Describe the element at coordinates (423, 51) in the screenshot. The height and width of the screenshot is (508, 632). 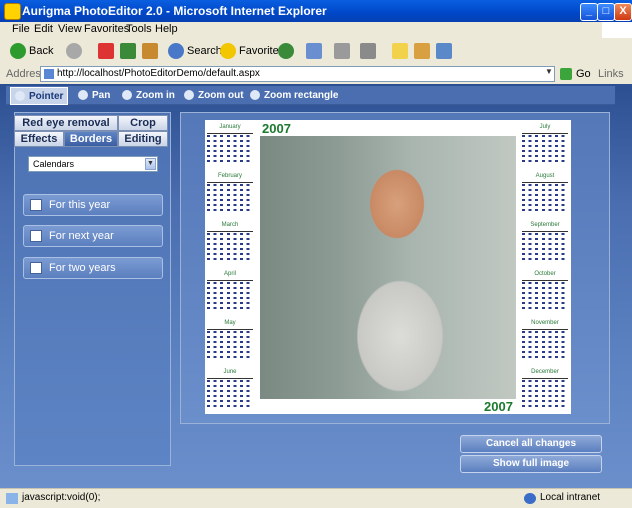
I see `research-button` at that location.